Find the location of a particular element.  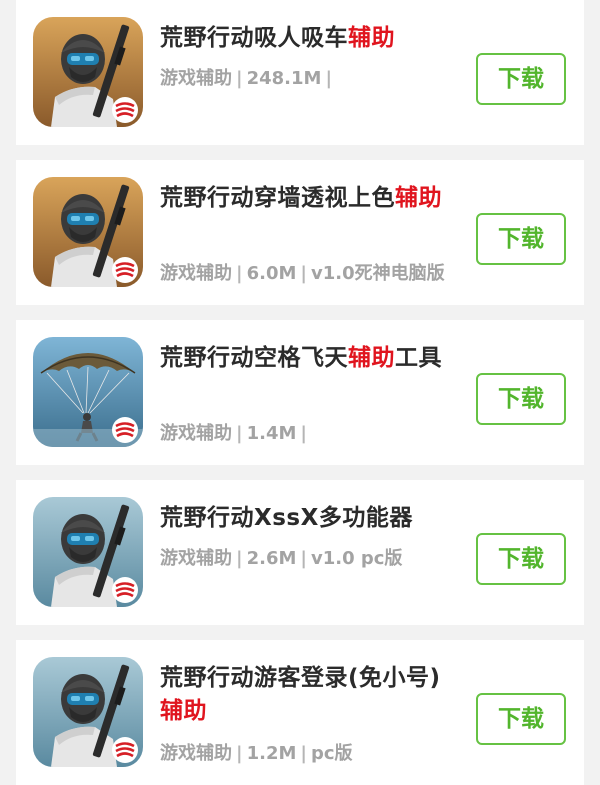

game-parachute-icon is located at coordinates (88, 392).